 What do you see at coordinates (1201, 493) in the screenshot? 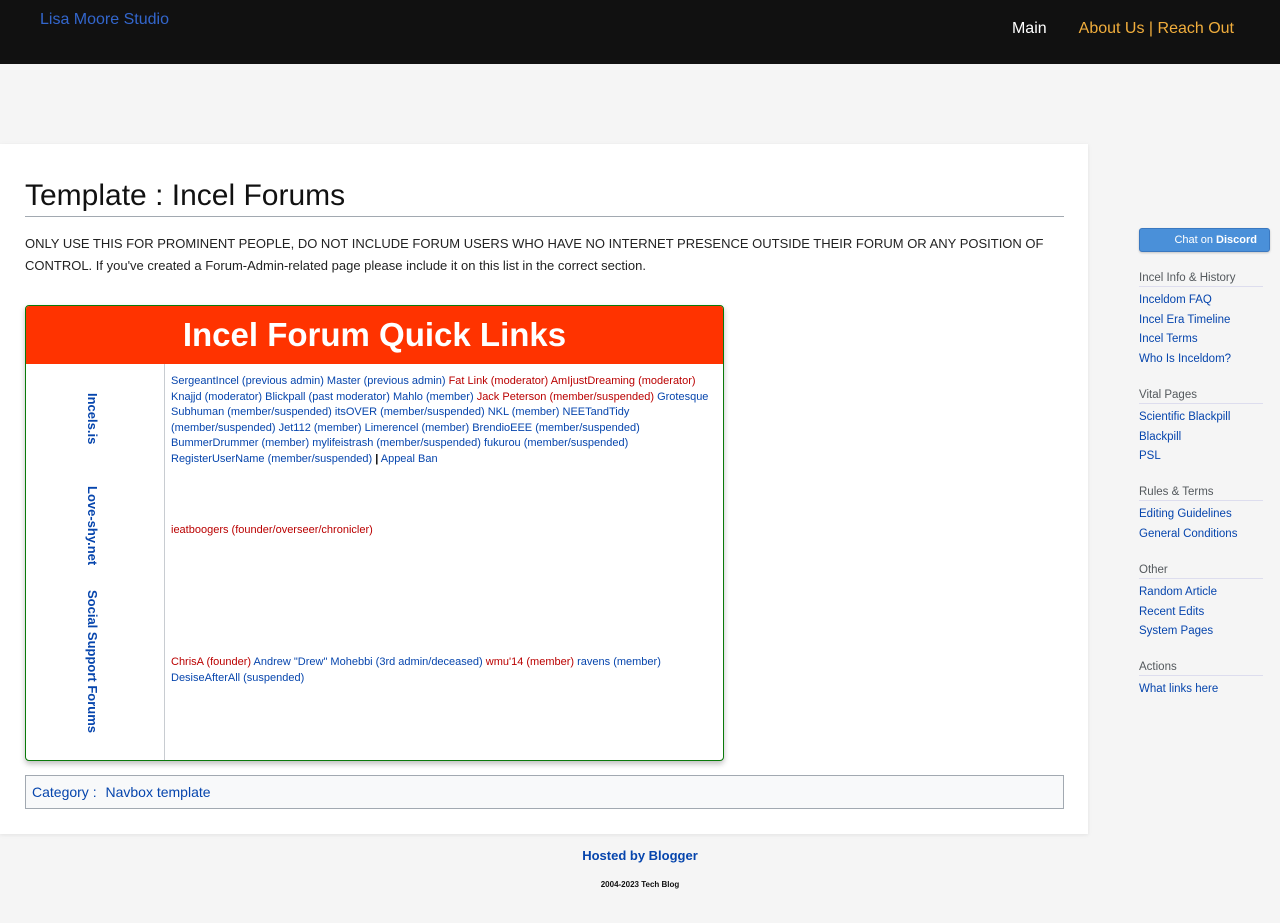
I see `sidebar-portal-title: Rules & Terms` at bounding box center [1201, 493].